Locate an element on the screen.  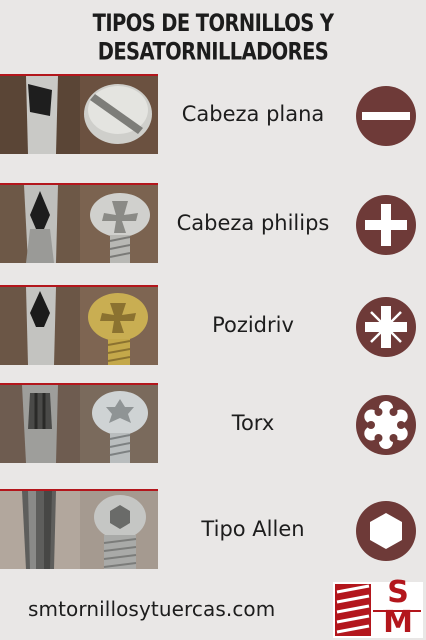
phillips-screwdriver-and-screw-photo is located at coordinates (79, 223).